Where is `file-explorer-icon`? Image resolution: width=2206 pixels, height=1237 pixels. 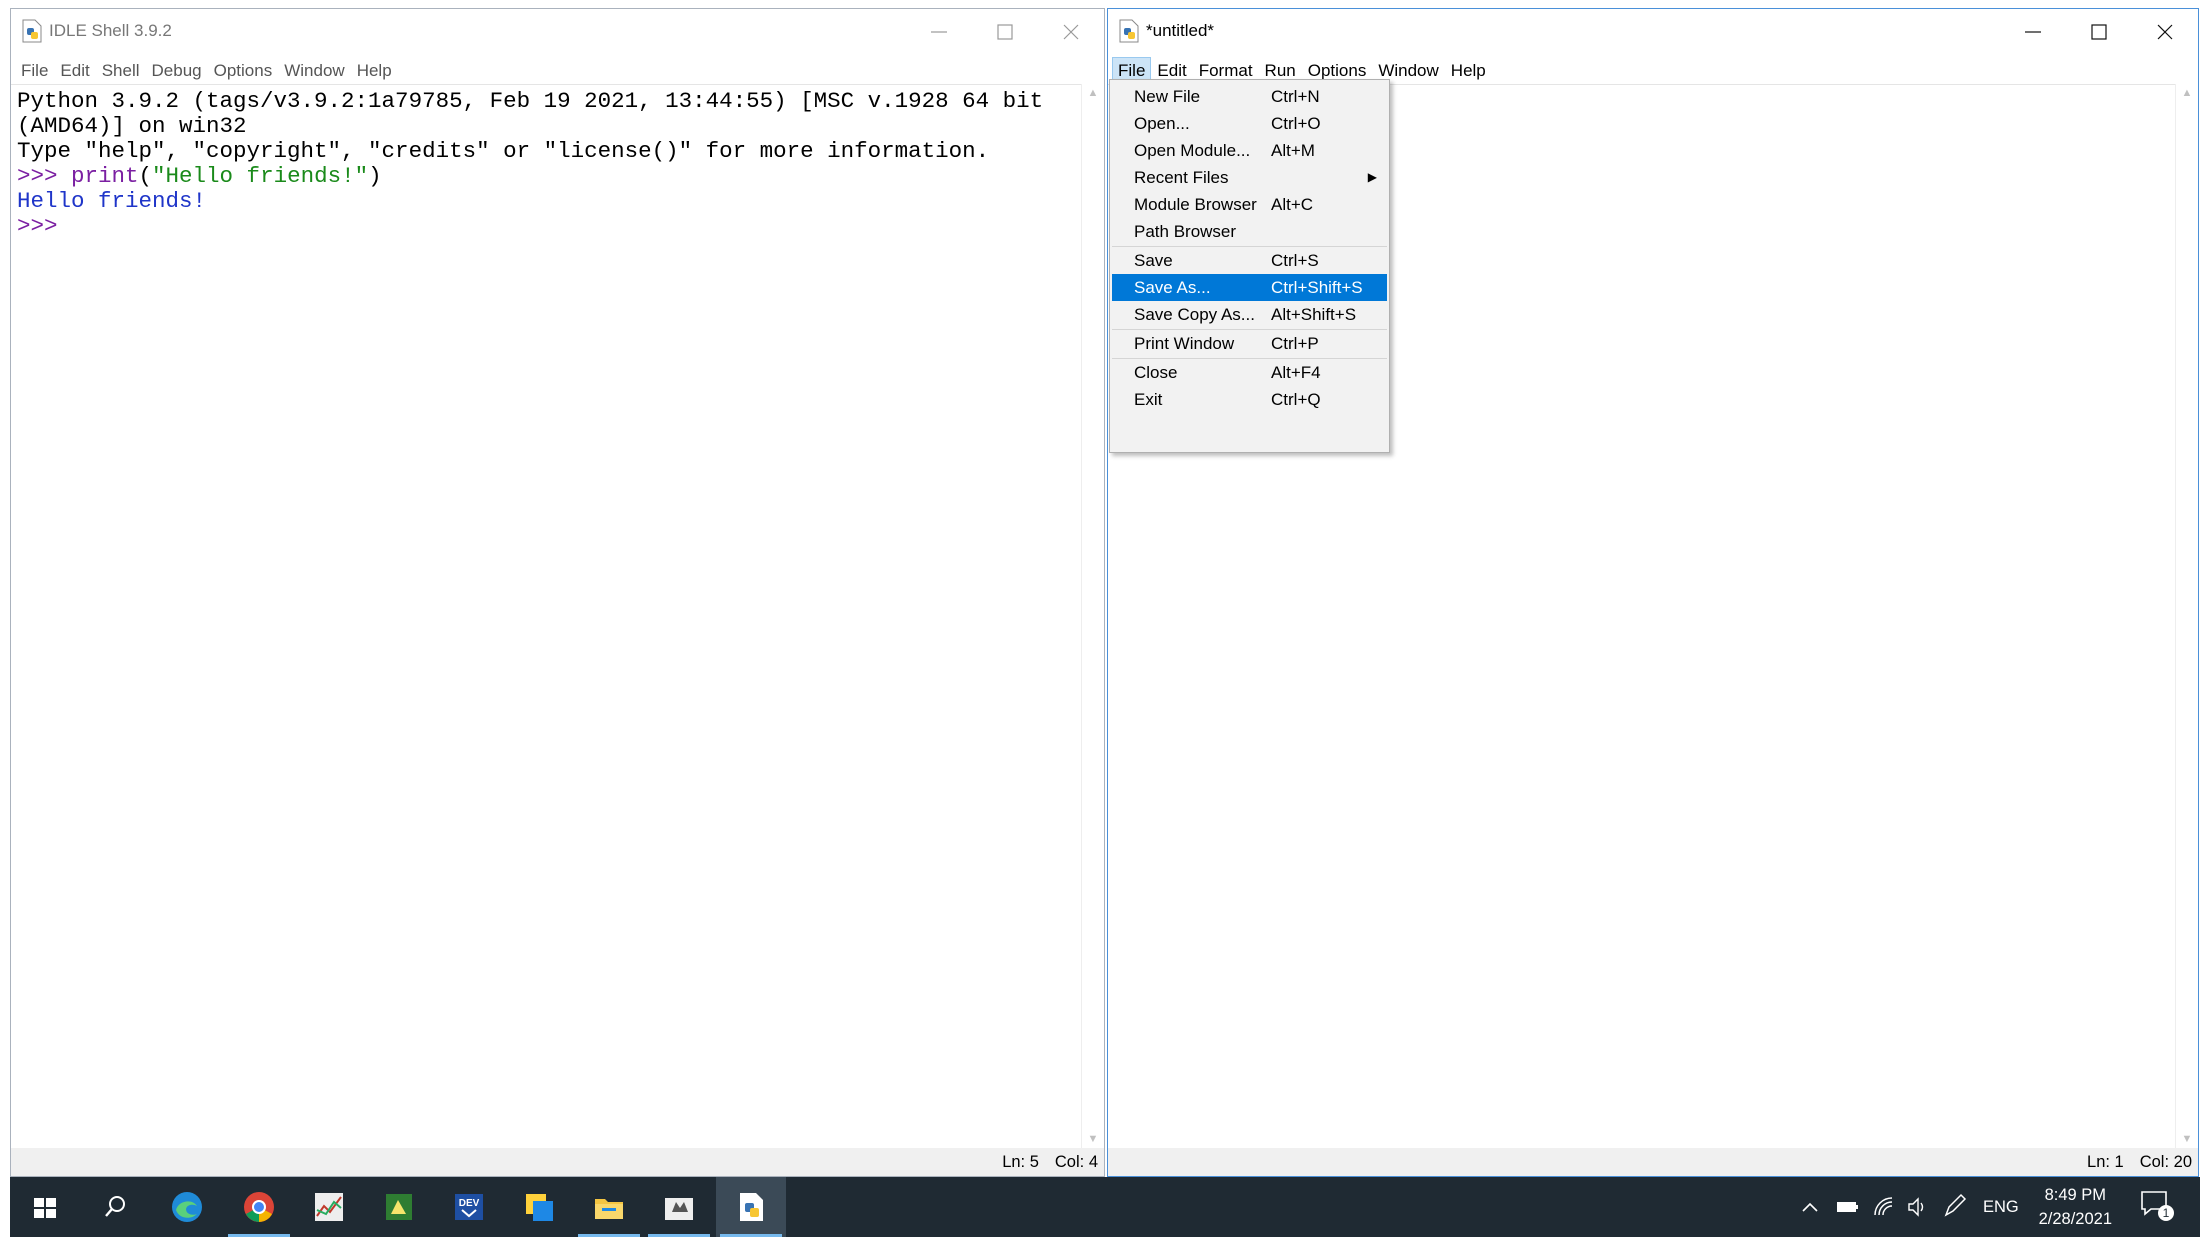
file-explorer-icon is located at coordinates (609, 1209).